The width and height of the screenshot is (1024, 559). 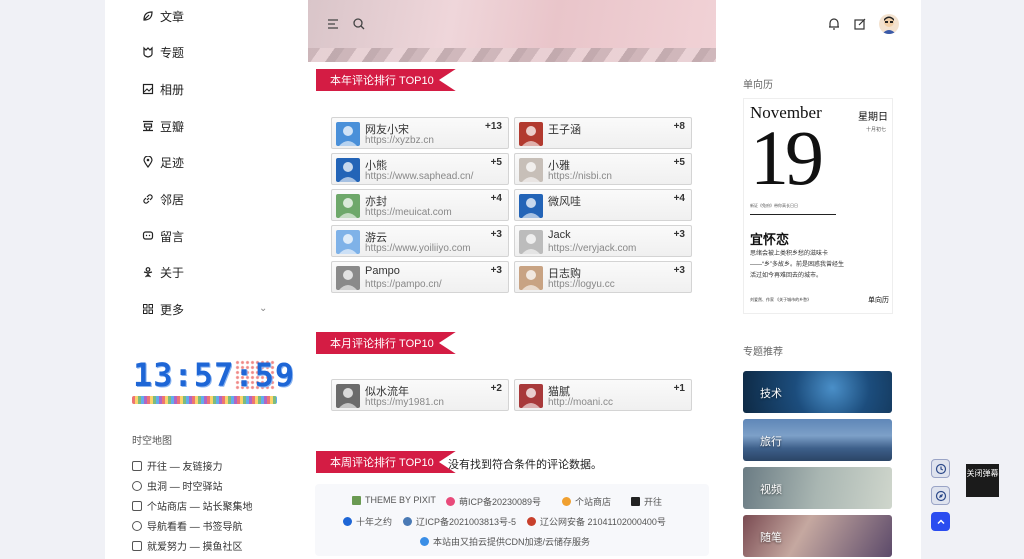 What do you see at coordinates (148, 162) in the screenshot?
I see `map-pin-icon` at bounding box center [148, 162].